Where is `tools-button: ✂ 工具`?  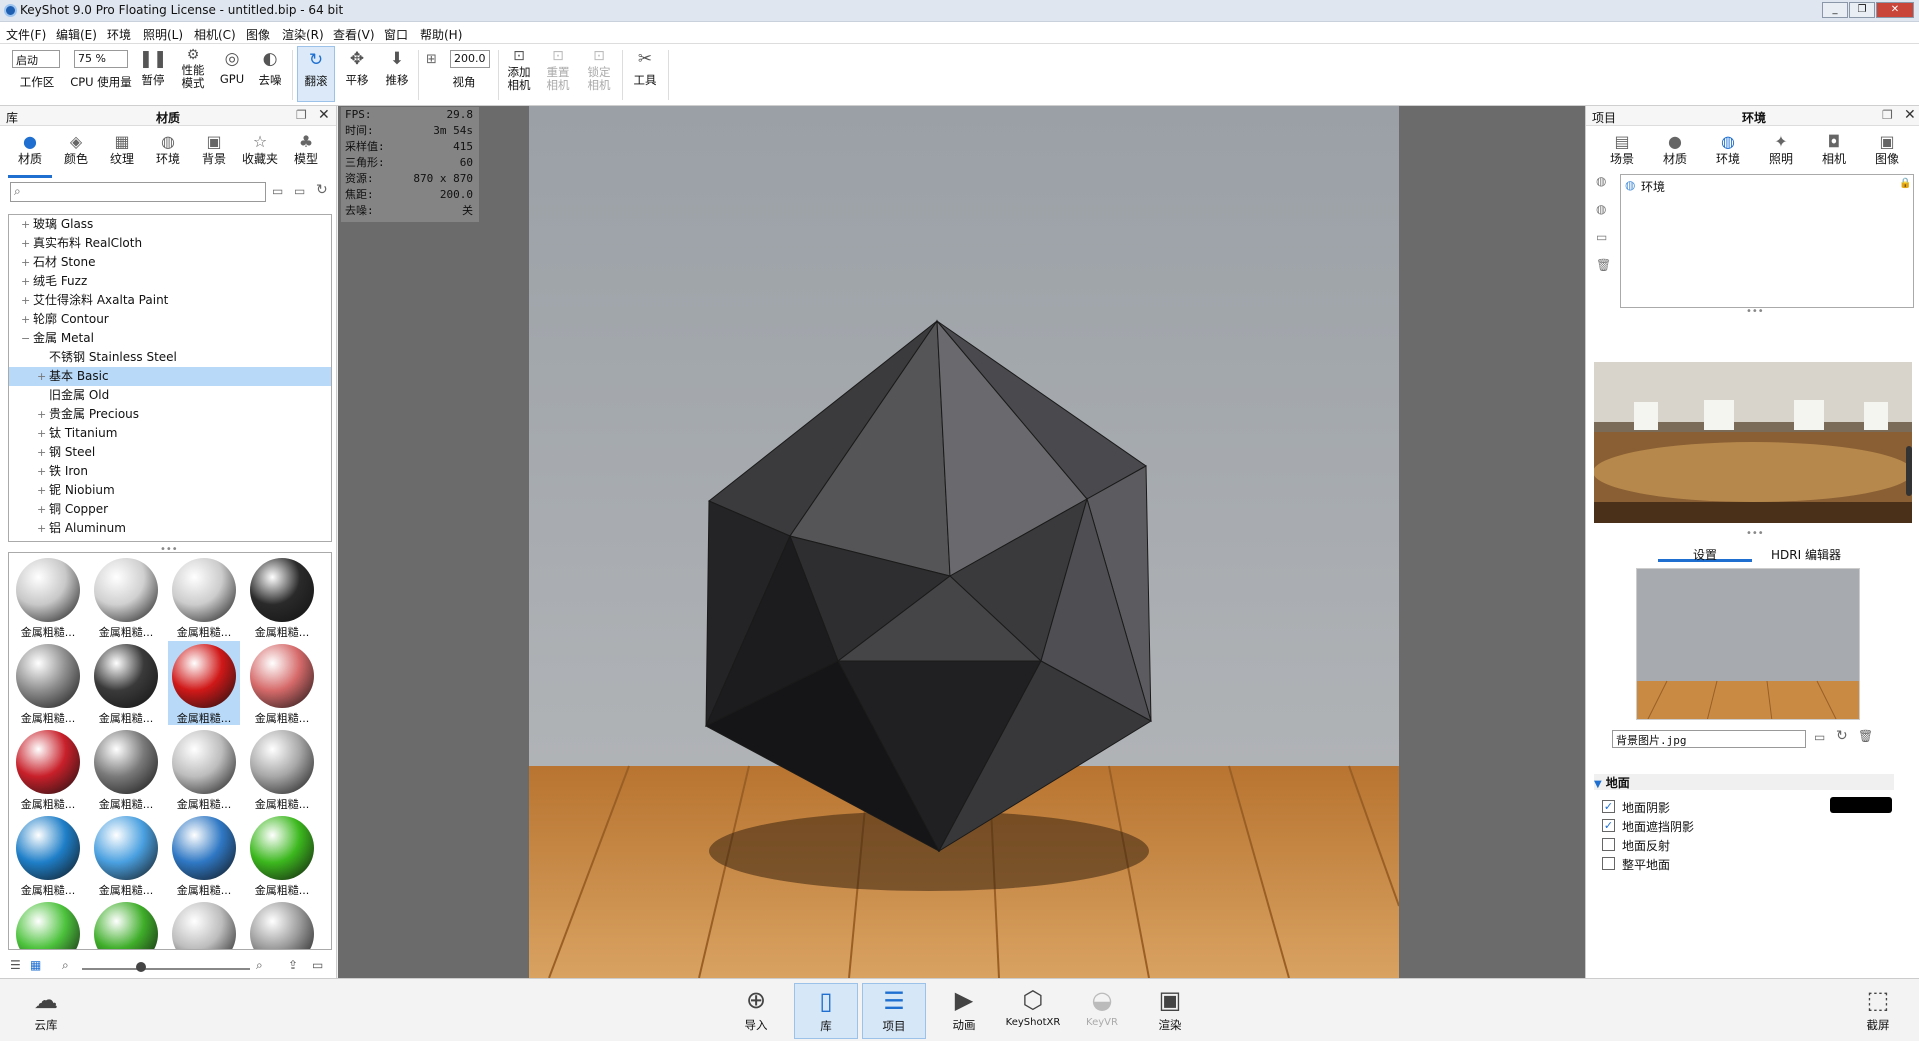 tools-button: ✂ 工具 is located at coordinates (645, 74).